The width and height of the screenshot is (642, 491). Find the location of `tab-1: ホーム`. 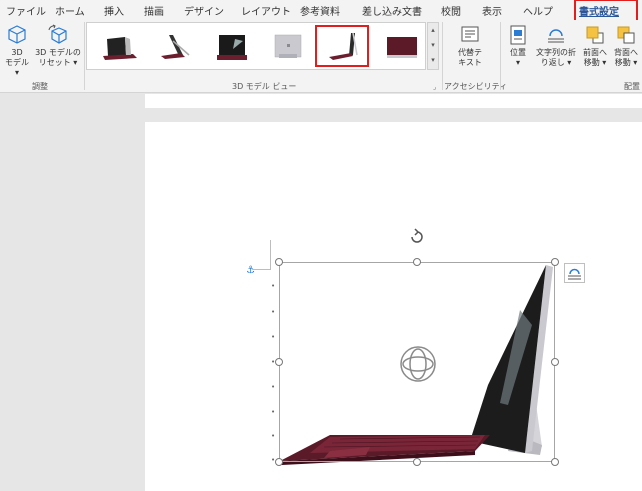

tab-1: ホーム is located at coordinates (70, 10).